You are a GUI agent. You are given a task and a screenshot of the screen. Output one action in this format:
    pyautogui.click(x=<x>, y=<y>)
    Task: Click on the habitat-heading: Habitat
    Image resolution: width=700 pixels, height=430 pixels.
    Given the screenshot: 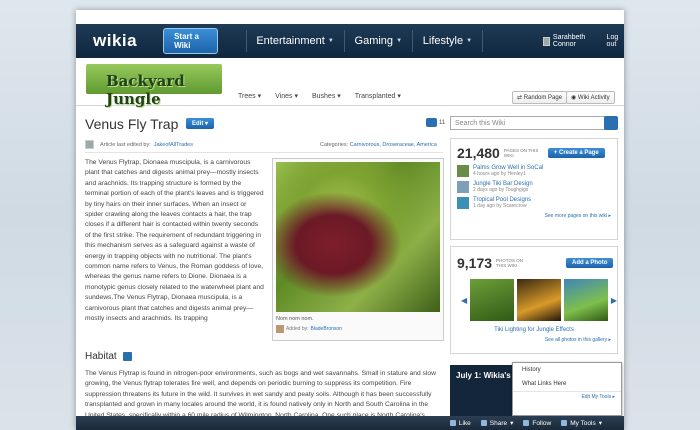 What is the action you would take?
    pyautogui.click(x=108, y=356)
    